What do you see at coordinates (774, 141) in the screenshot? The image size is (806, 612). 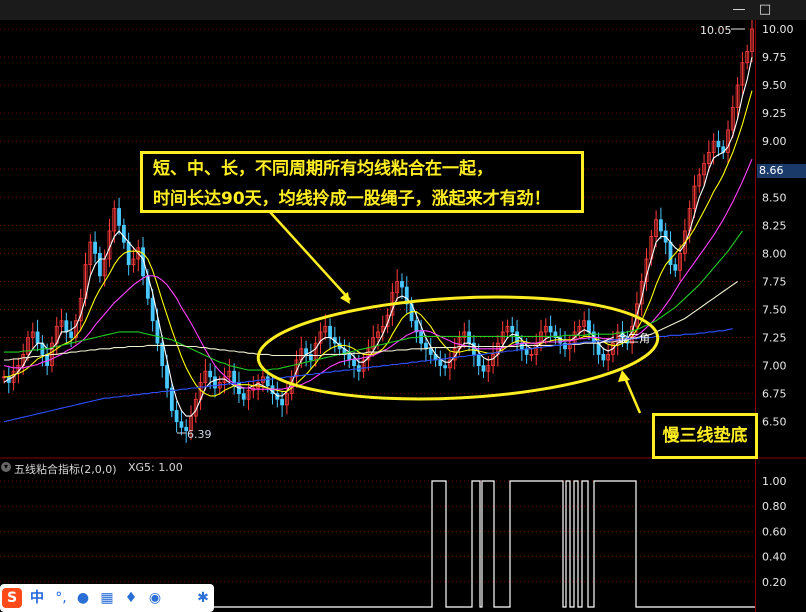 I see `y-tick-label: 9.00` at bounding box center [774, 141].